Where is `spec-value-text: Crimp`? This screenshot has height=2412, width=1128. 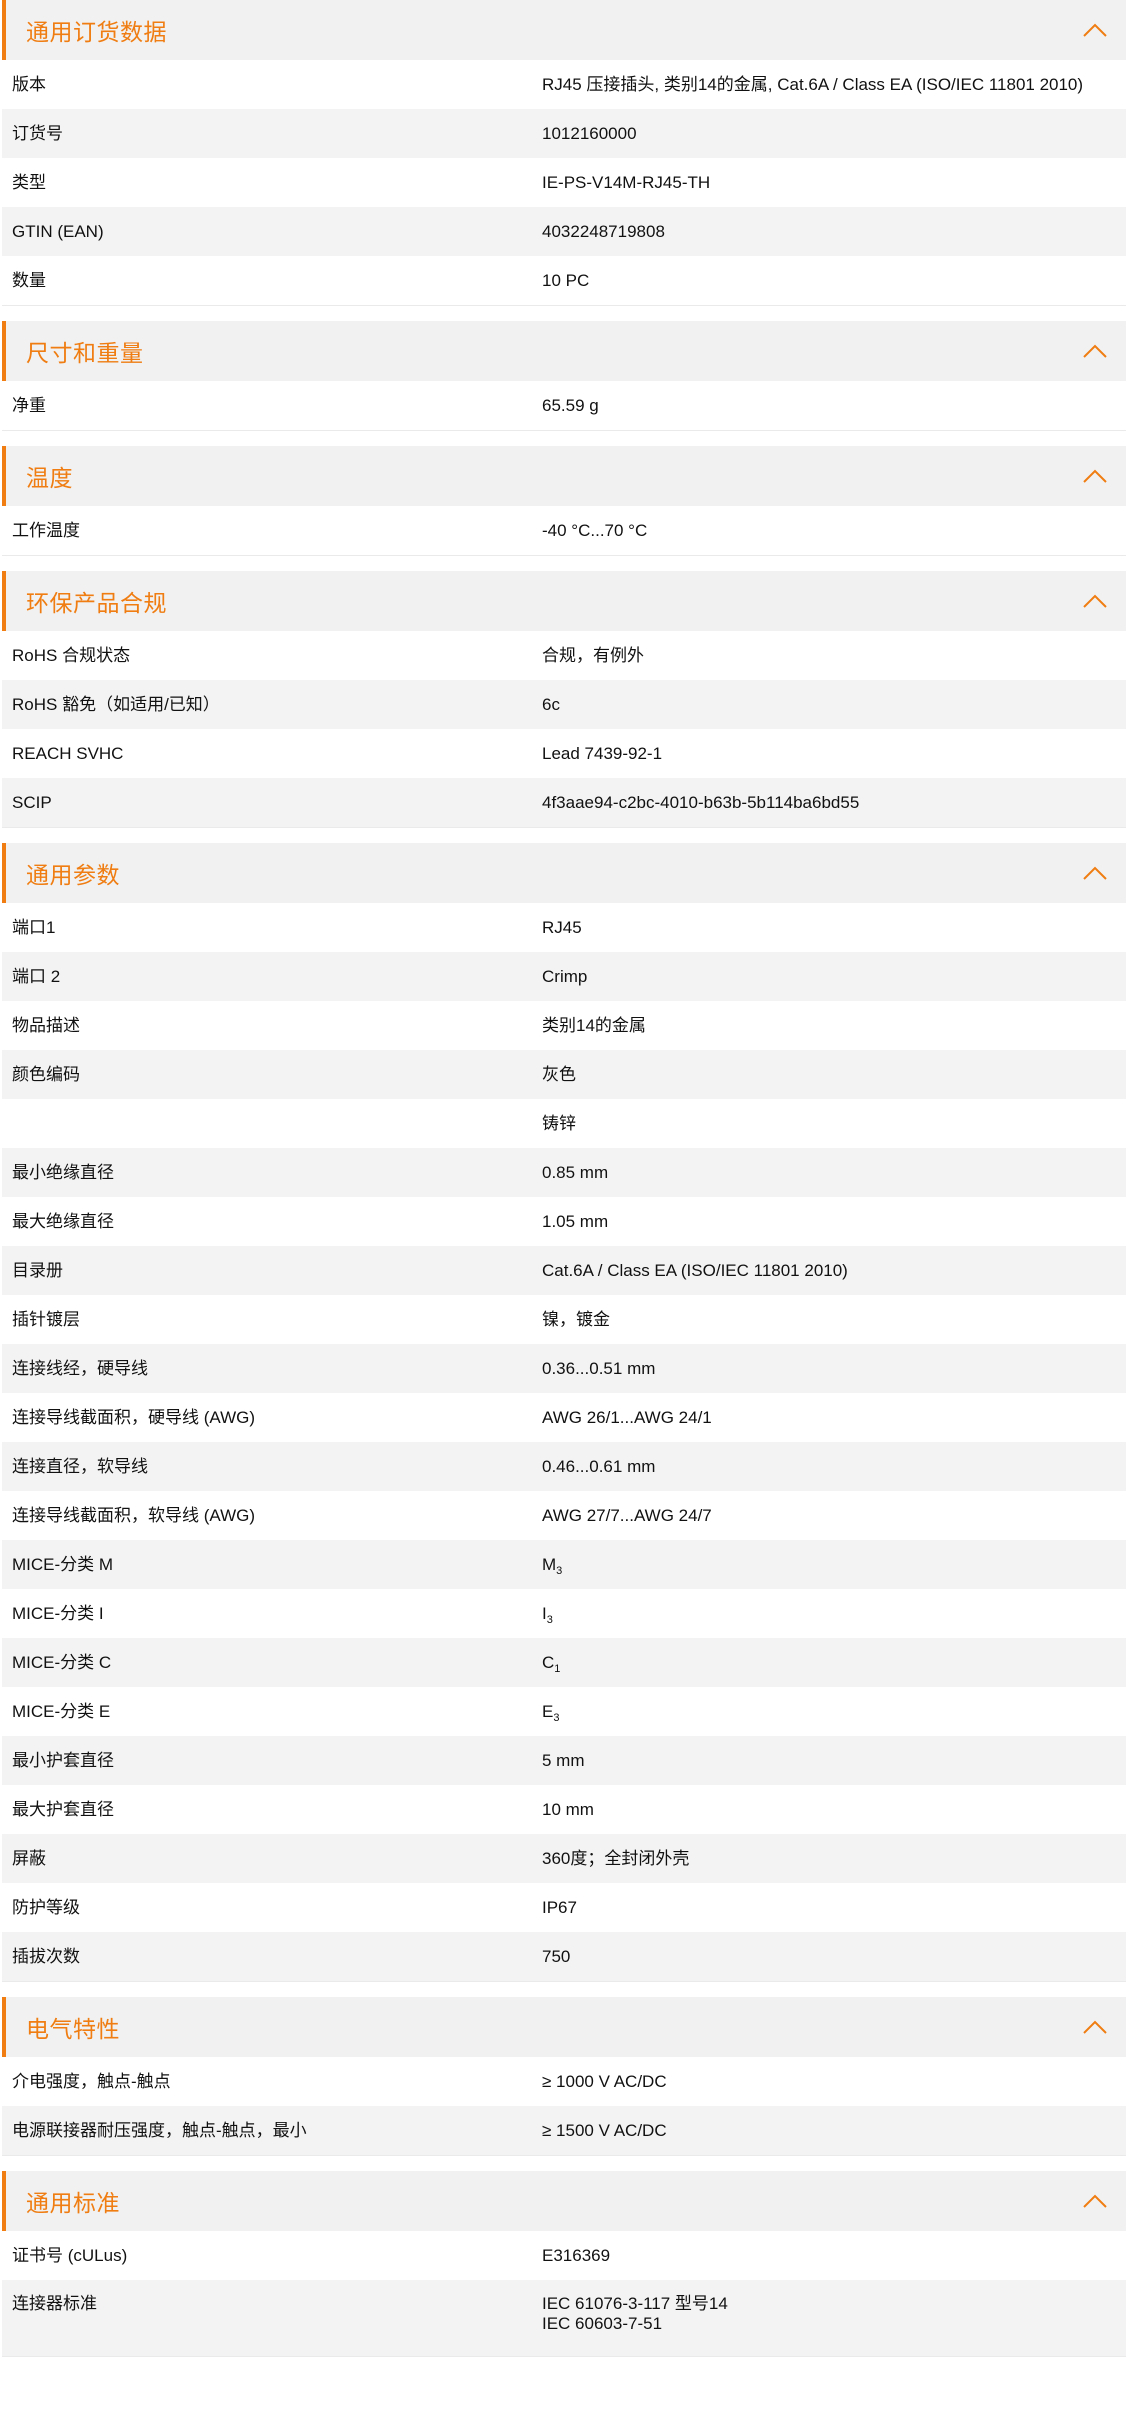 spec-value-text: Crimp is located at coordinates (565, 976).